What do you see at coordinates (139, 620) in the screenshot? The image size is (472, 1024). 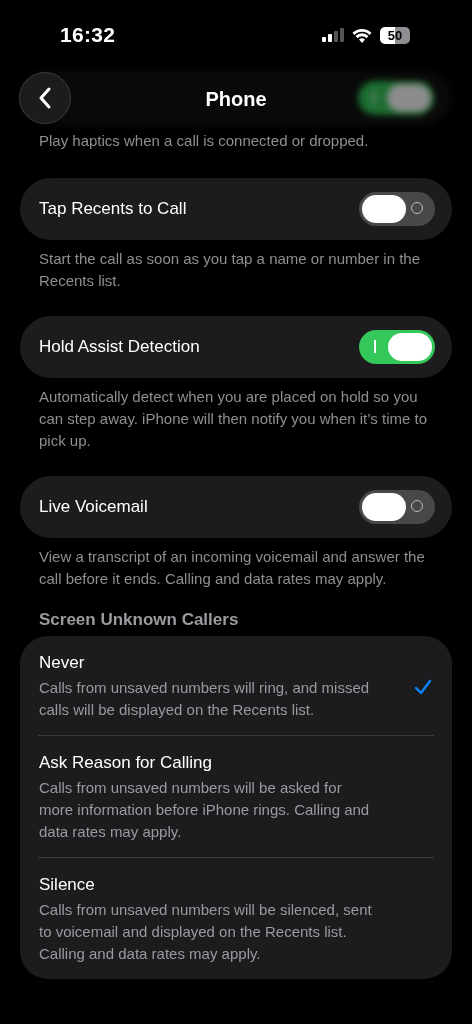 I see `section-heading: Screen Unknown Callers` at bounding box center [139, 620].